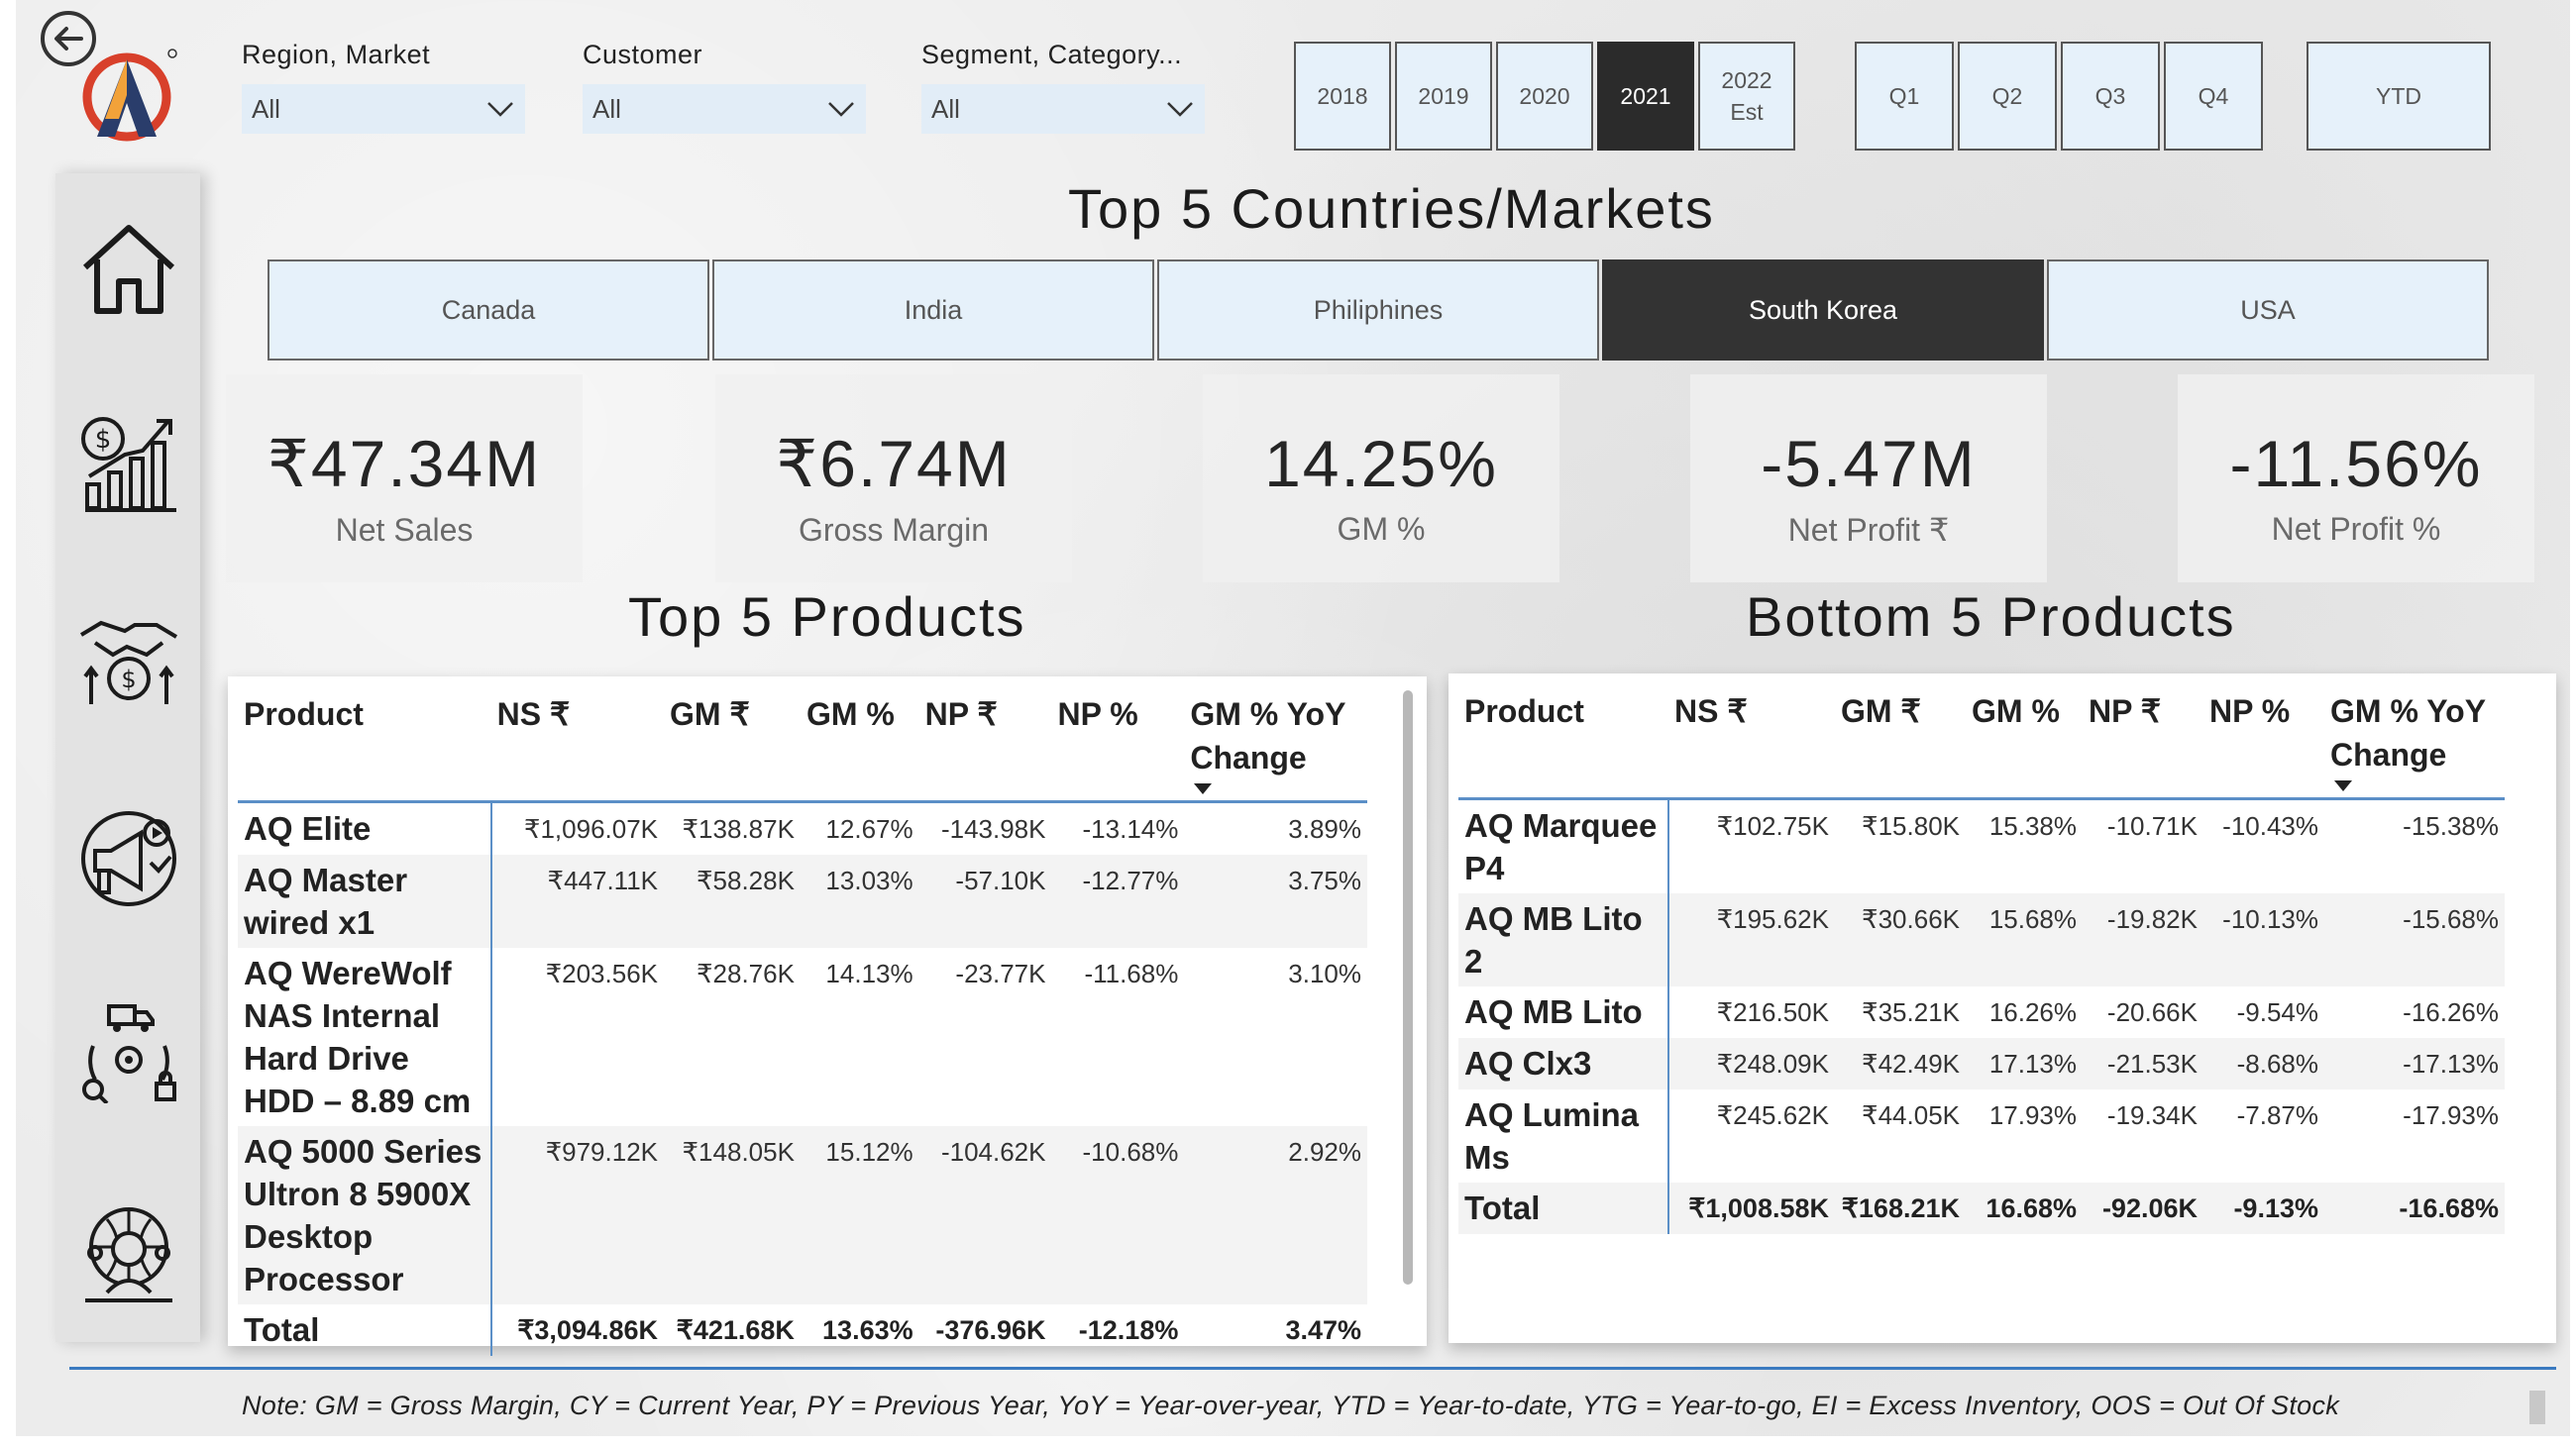 This screenshot has width=2576, height=1449. I want to click on kpi-card-net-profit-percent: -11.56% Net Profit %, so click(2356, 478).